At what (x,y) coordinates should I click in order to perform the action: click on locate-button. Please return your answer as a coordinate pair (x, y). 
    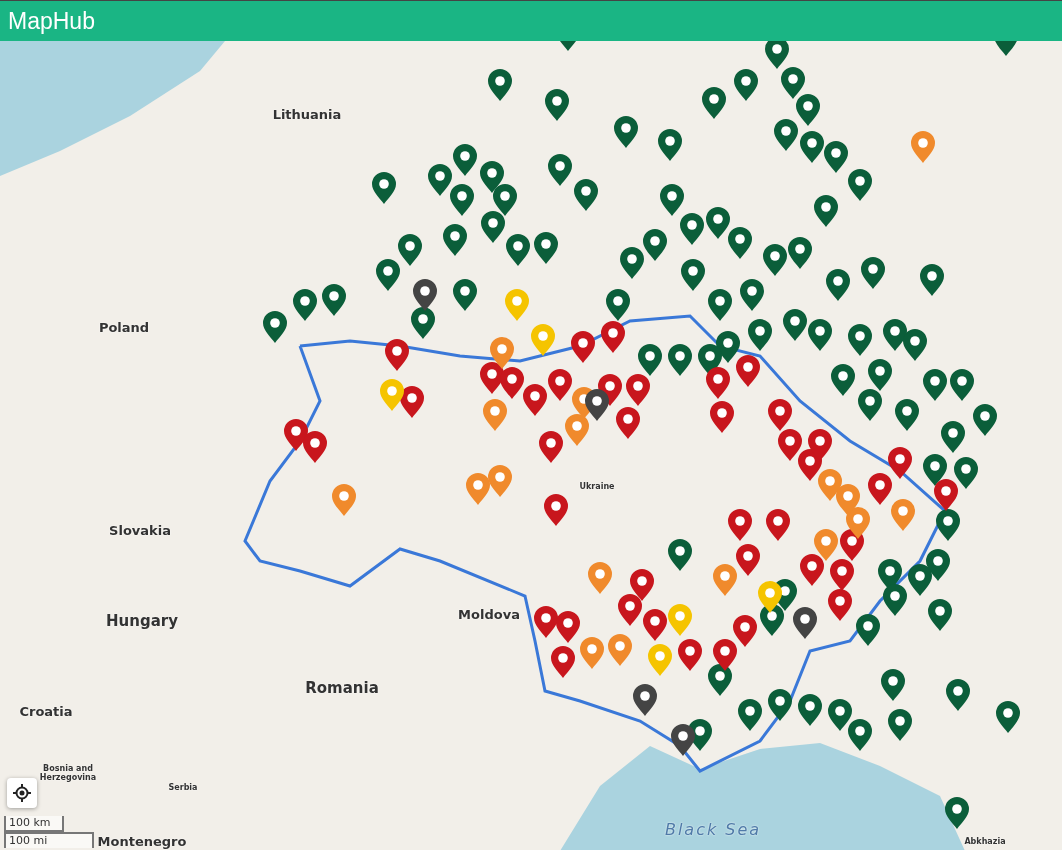
    Looking at the image, I should click on (22, 793).